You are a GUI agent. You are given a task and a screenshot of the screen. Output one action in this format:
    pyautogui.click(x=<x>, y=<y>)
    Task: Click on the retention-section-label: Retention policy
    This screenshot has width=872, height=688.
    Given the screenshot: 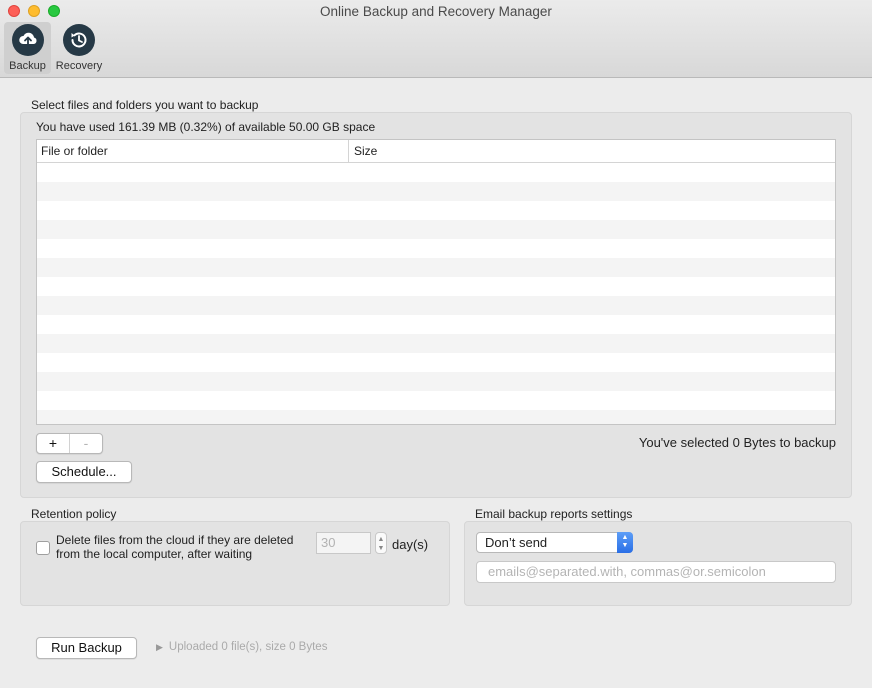 What is the action you would take?
    pyautogui.click(x=74, y=514)
    